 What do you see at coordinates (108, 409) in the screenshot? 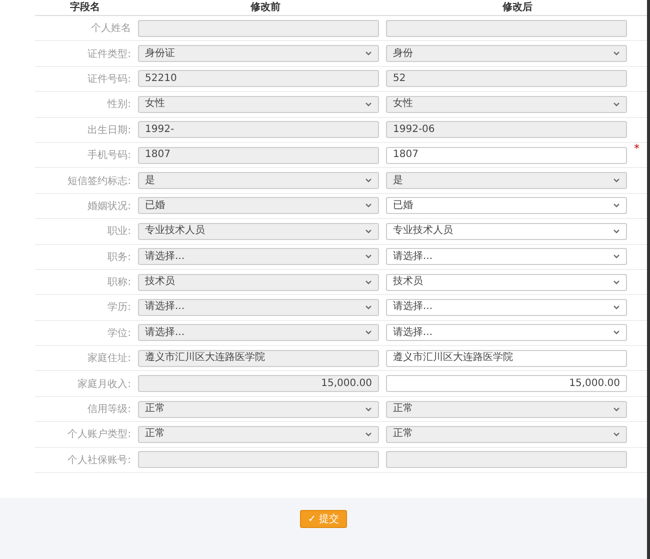
I see `field-label: 信用等级:` at bounding box center [108, 409].